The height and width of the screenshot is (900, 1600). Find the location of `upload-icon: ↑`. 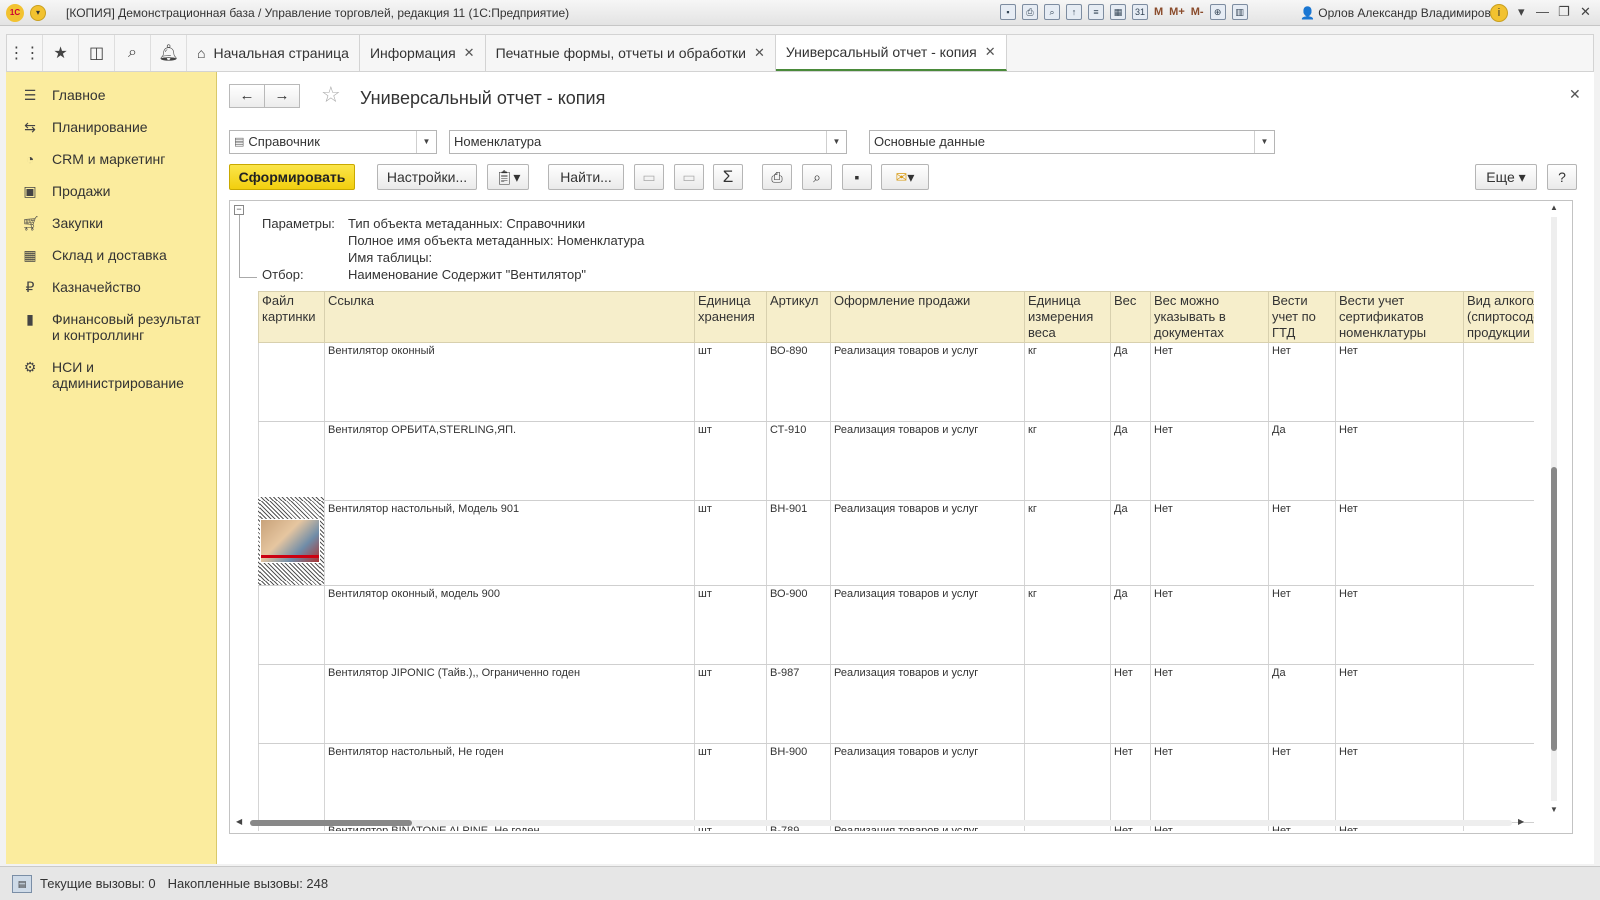

upload-icon: ↑ is located at coordinates (1074, 12).